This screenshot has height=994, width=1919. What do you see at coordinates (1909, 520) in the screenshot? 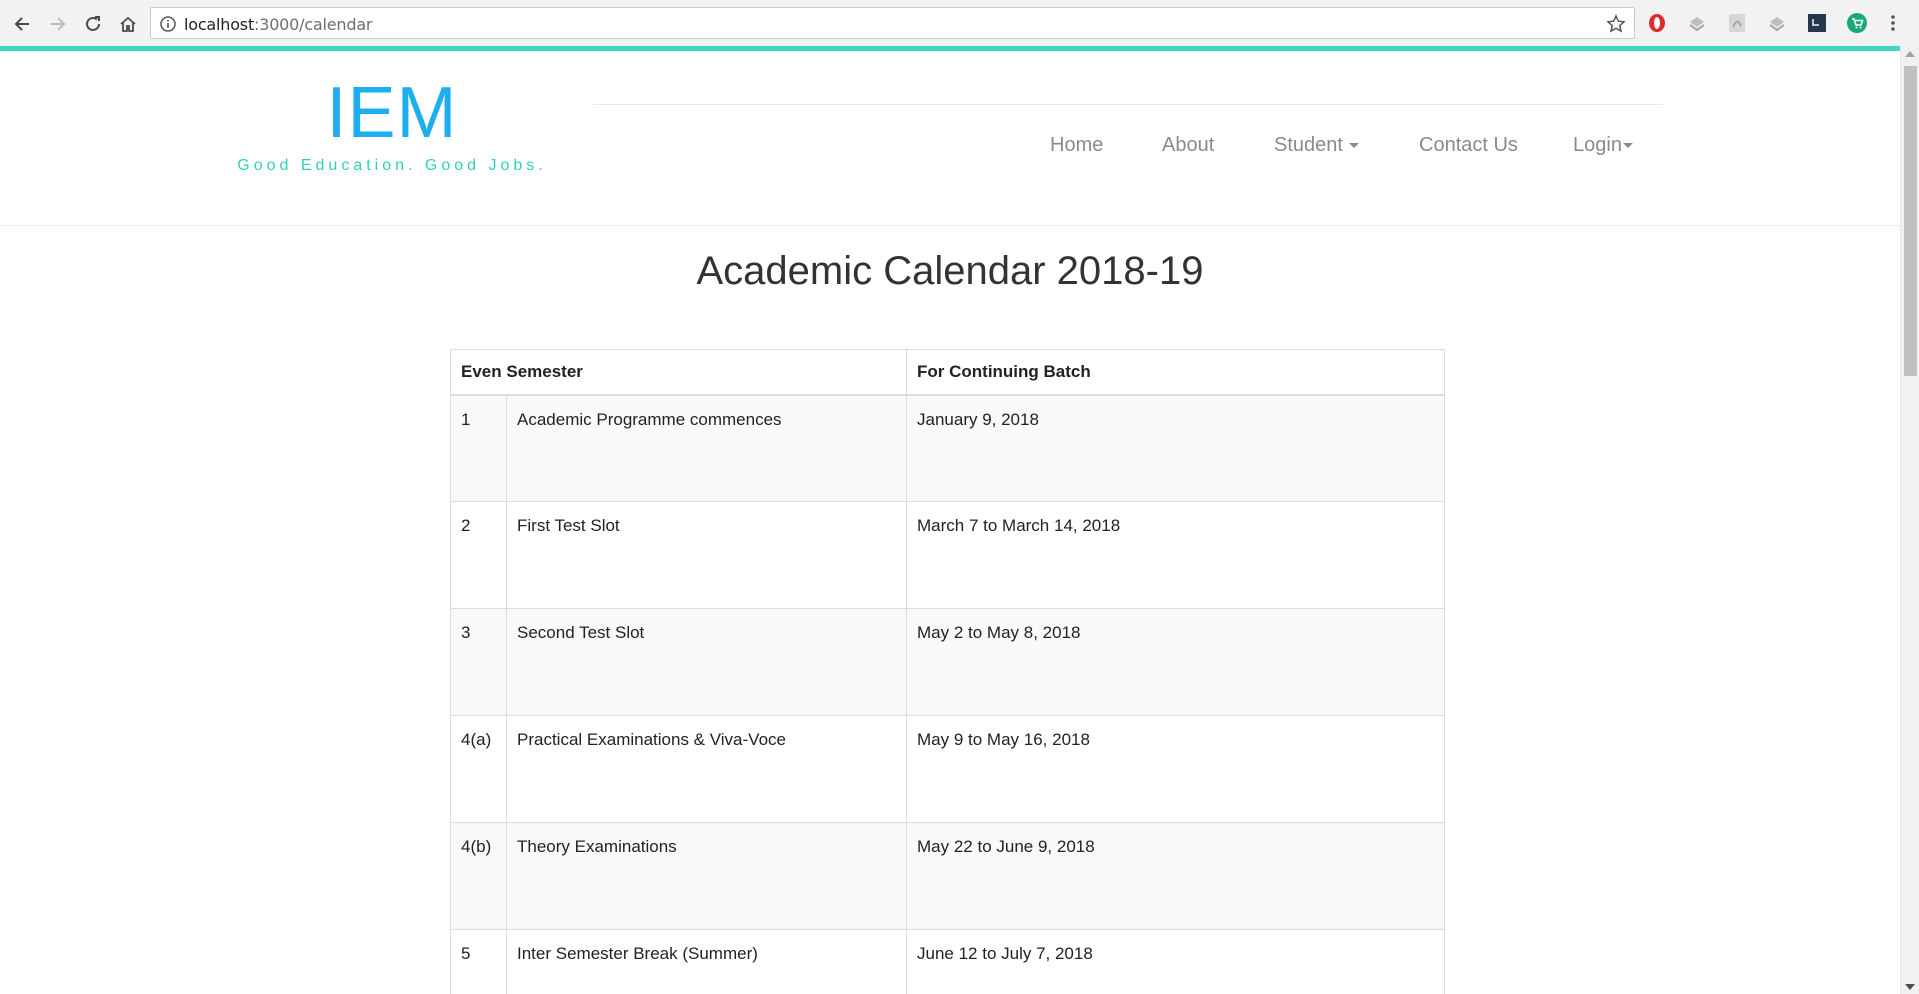
I see `page-scrollbar` at bounding box center [1909, 520].